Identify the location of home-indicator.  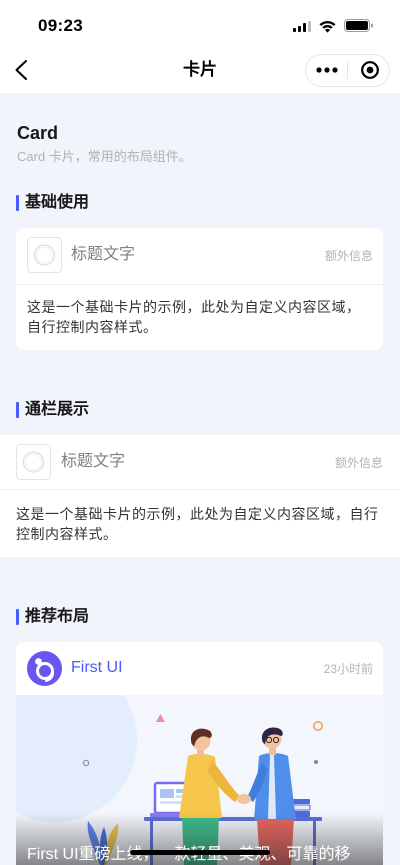
(200, 852).